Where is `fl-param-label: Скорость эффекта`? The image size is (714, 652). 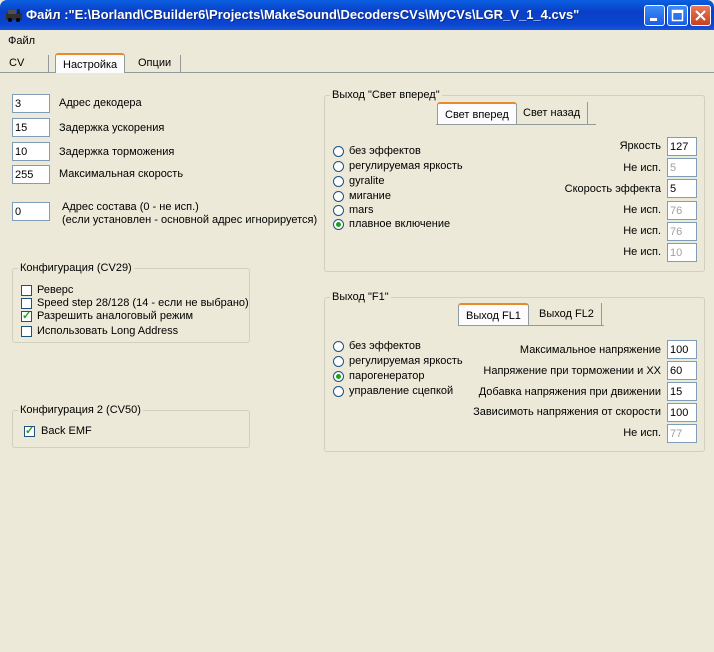
fl-param-label: Скорость эффекта is located at coordinates (612, 189).